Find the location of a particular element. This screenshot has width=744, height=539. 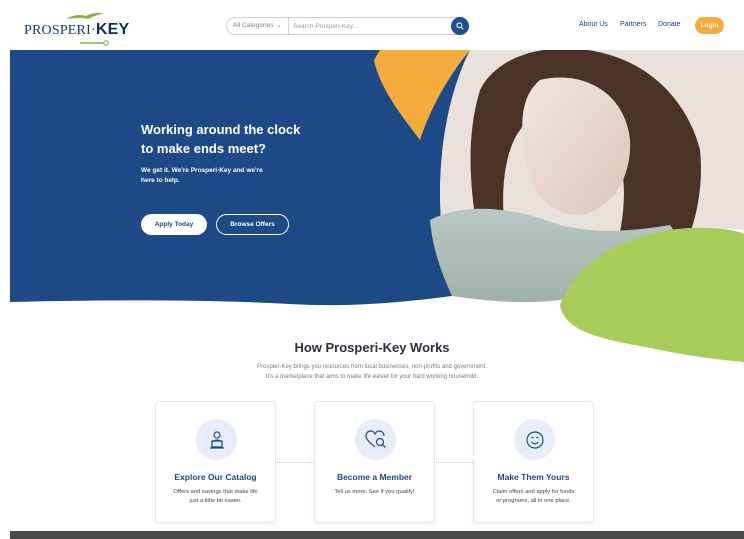

category-select: All Categories ⌄ is located at coordinates (258, 26).